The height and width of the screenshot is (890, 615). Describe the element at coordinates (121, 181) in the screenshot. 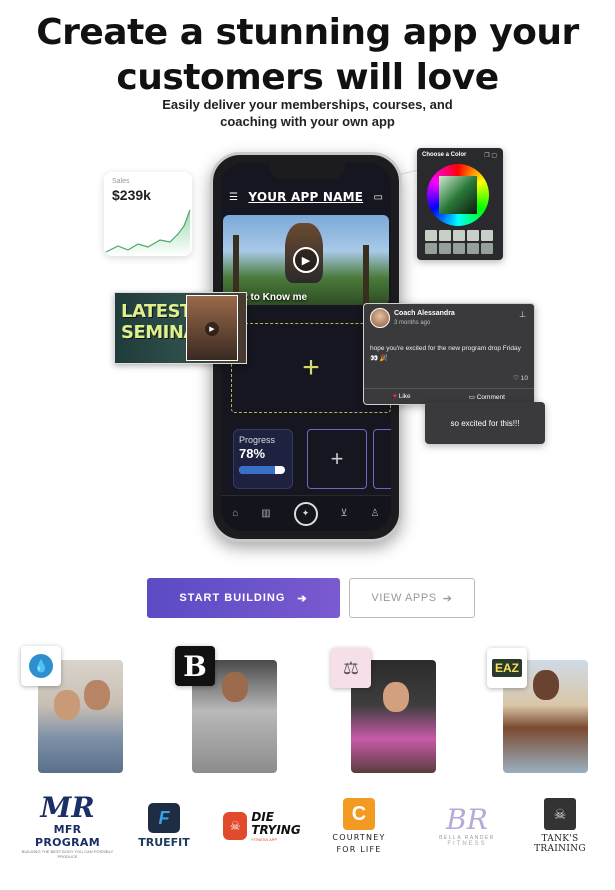

I see `sales-label: Sales` at that location.